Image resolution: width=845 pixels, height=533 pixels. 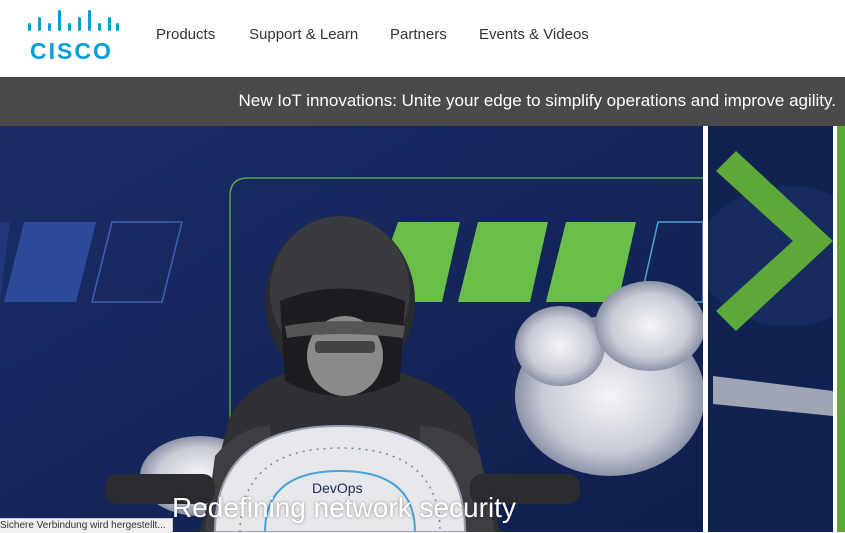 I want to click on nav-partners: Partners, so click(x=418, y=34).